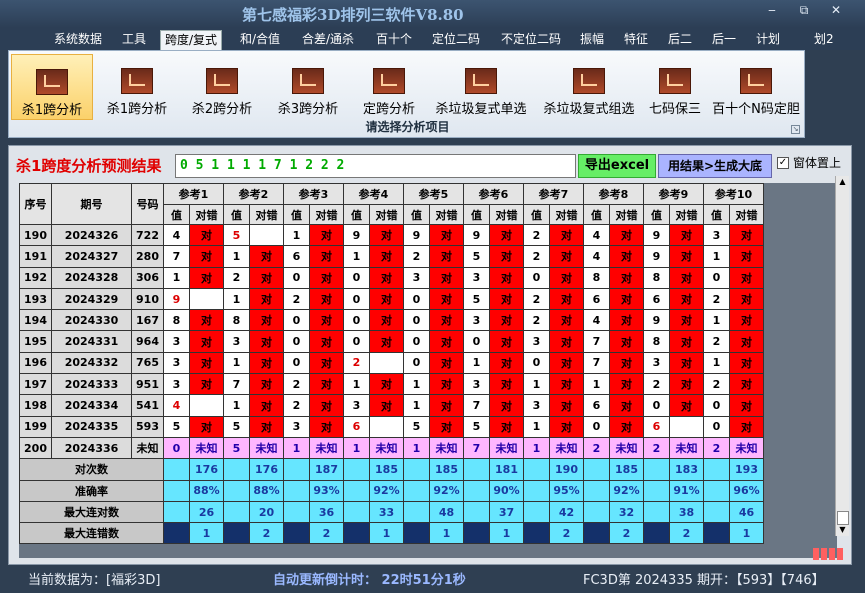 The image size is (865, 593). Describe the element at coordinates (481, 87) in the screenshot. I see `ribbon-junk-single: 杀垃圾复式单选` at that location.